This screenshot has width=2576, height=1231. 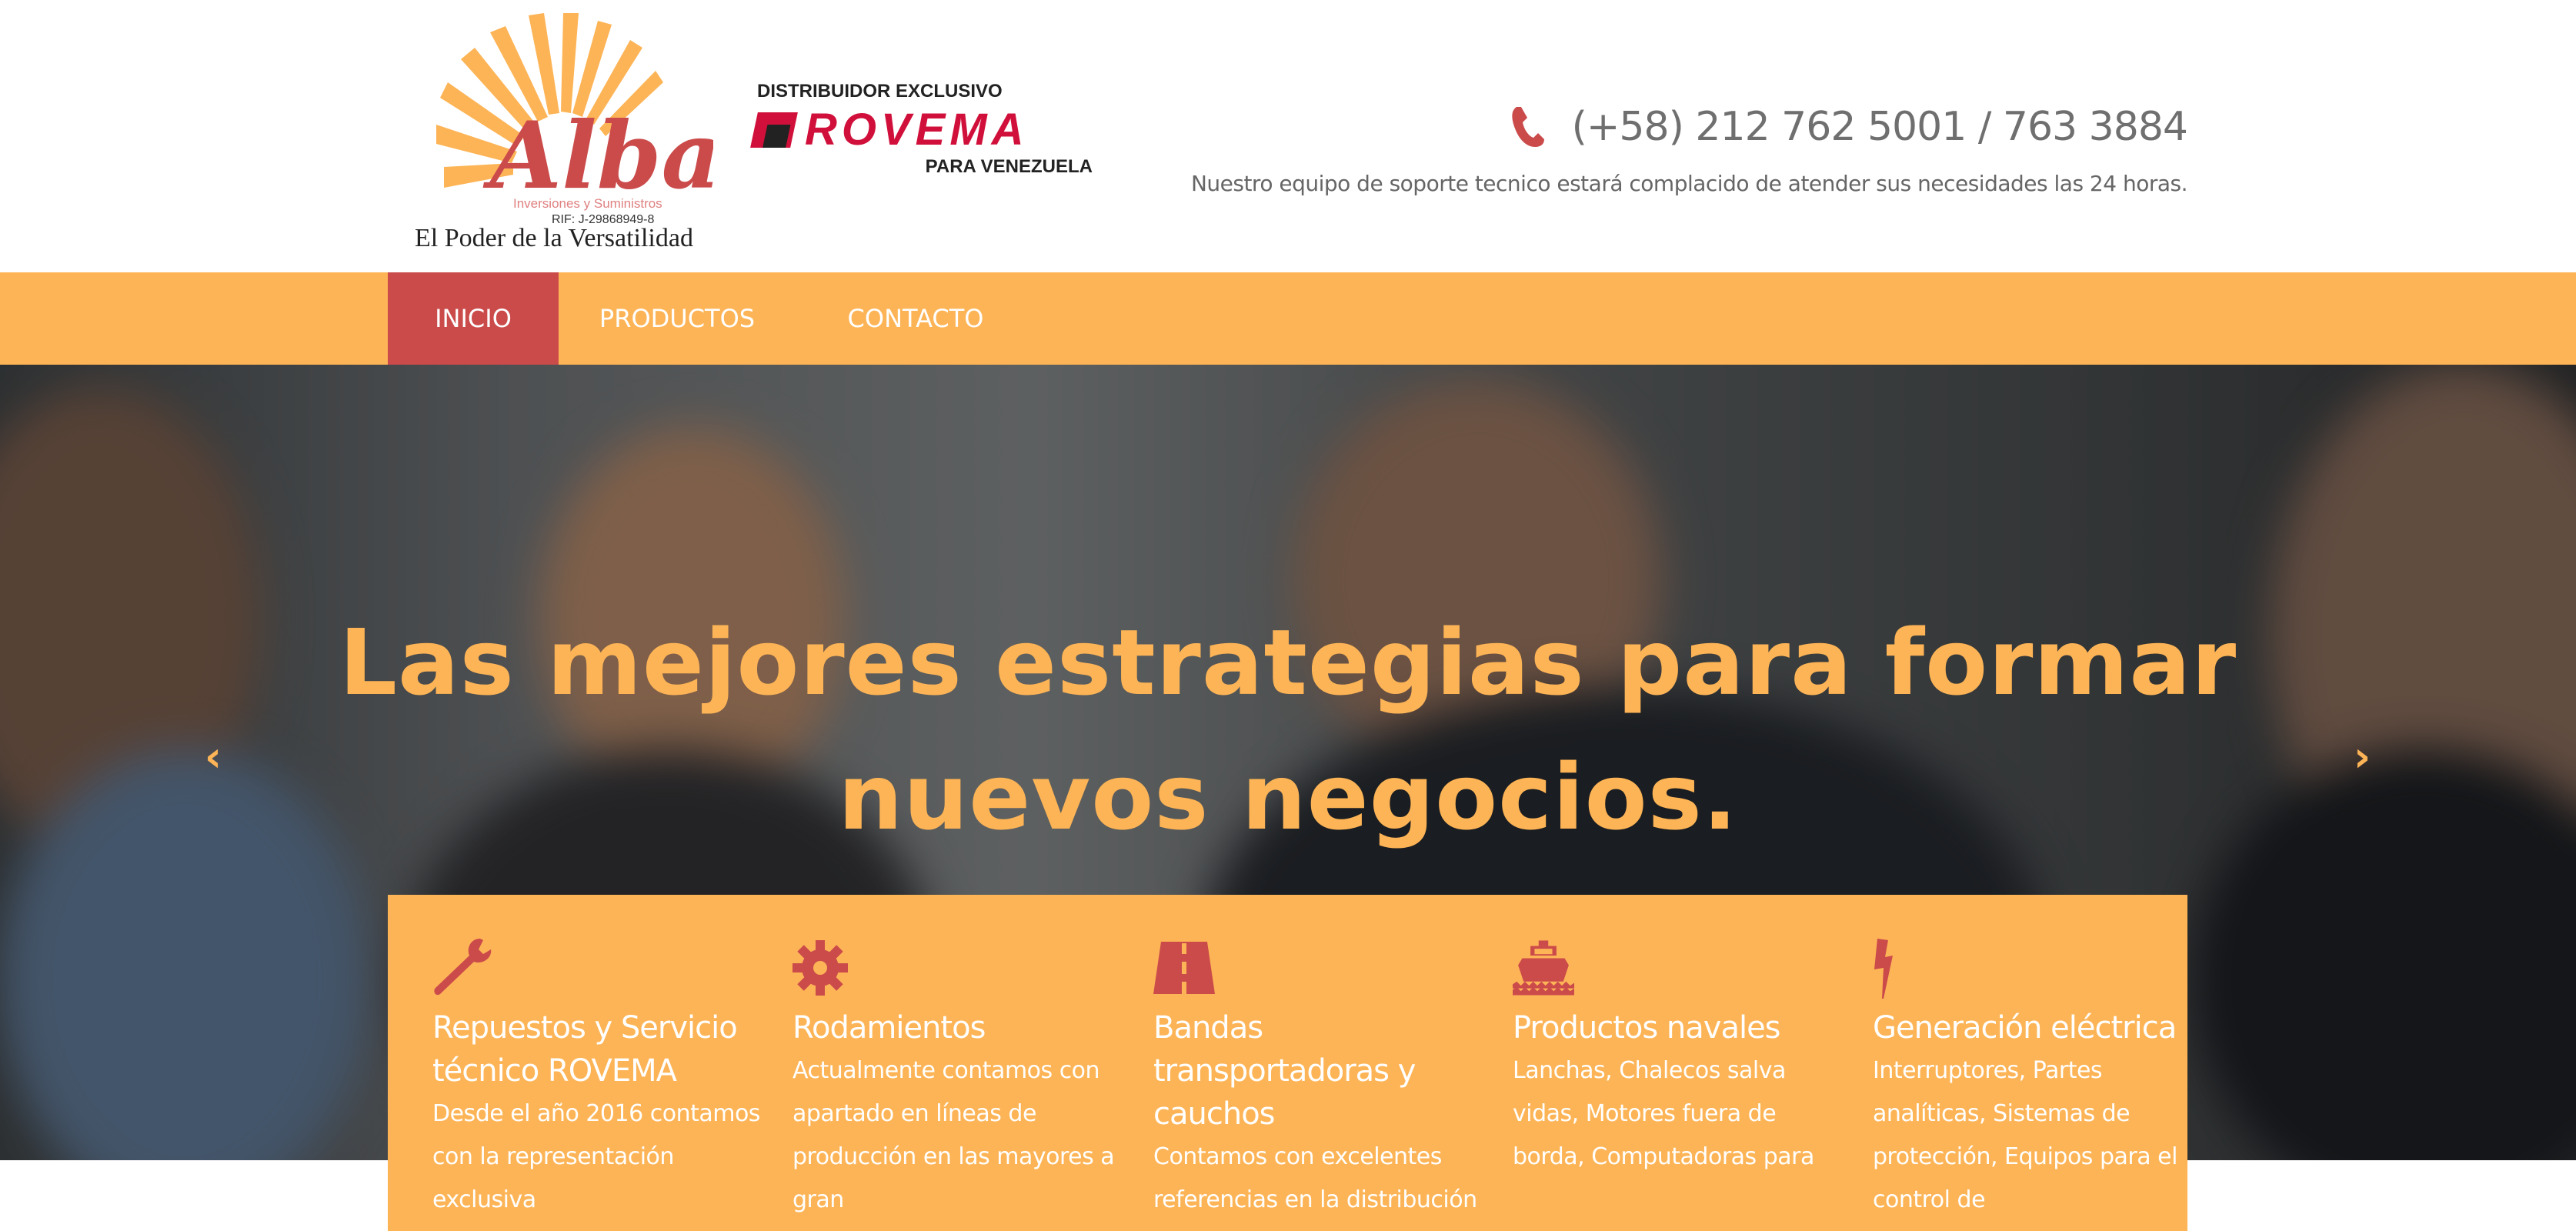 I want to click on nav-inicio: INICIO, so click(x=474, y=318).